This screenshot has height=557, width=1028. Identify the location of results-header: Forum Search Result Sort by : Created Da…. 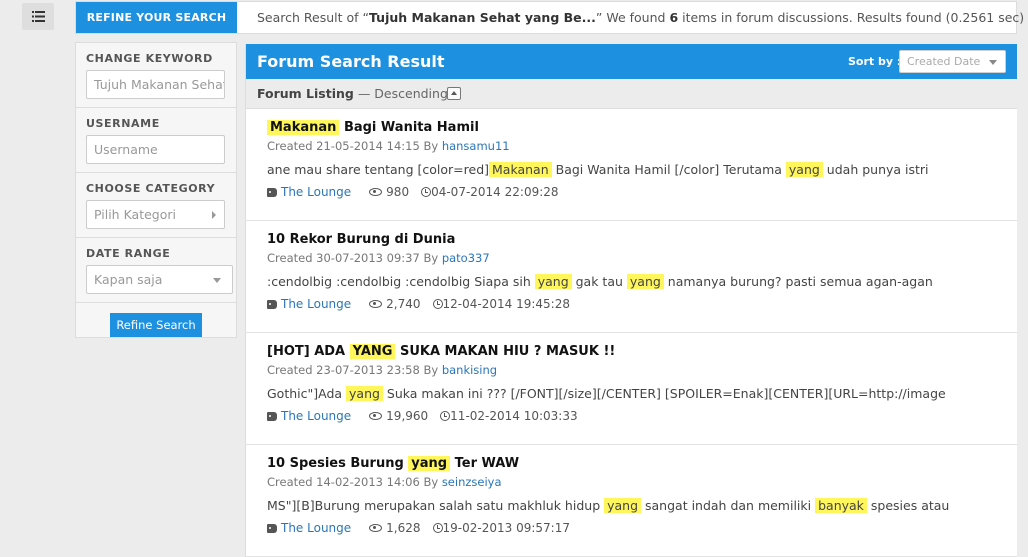
(631, 61).